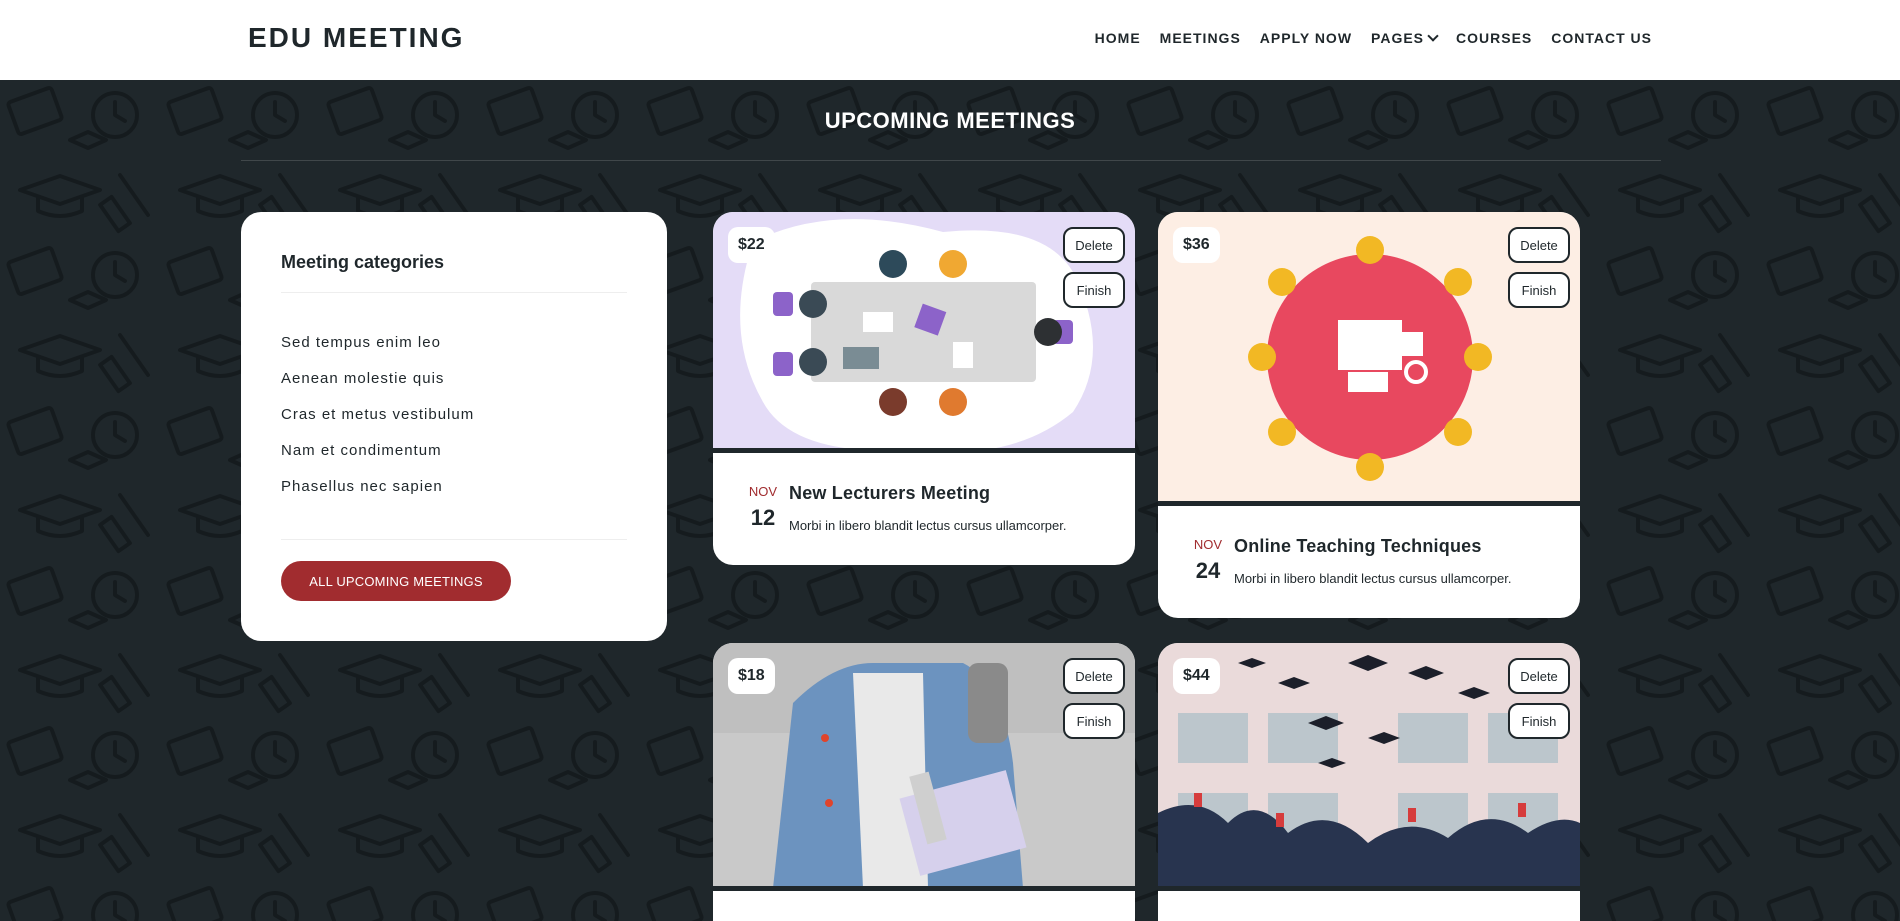 The height and width of the screenshot is (921, 1900). Describe the element at coordinates (1200, 38) in the screenshot. I see `nav-meetings: MEETINGS` at that location.